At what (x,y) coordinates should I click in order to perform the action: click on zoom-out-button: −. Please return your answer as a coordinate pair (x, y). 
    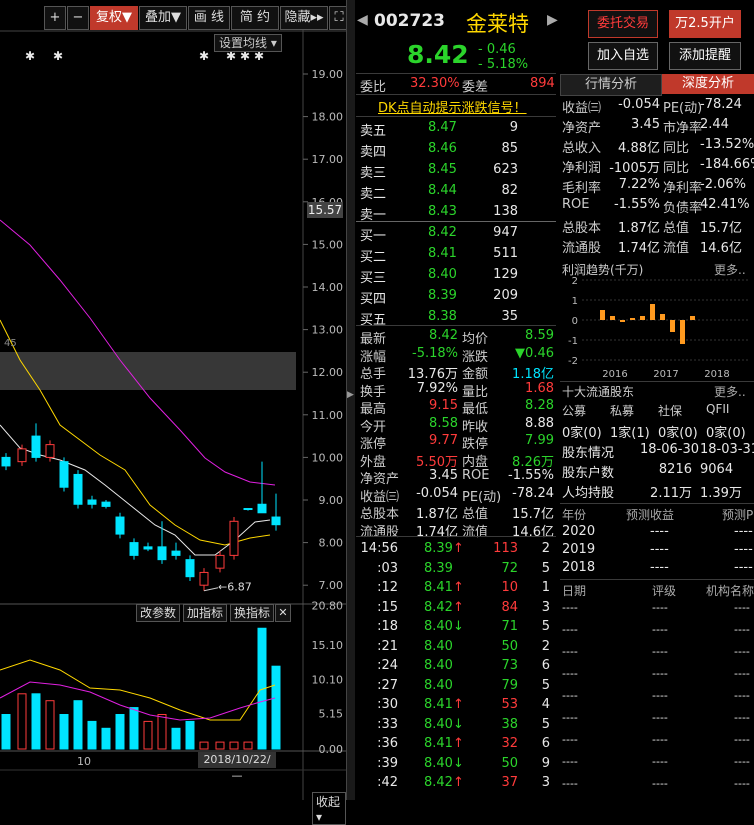
    Looking at the image, I should click on (78, 18).